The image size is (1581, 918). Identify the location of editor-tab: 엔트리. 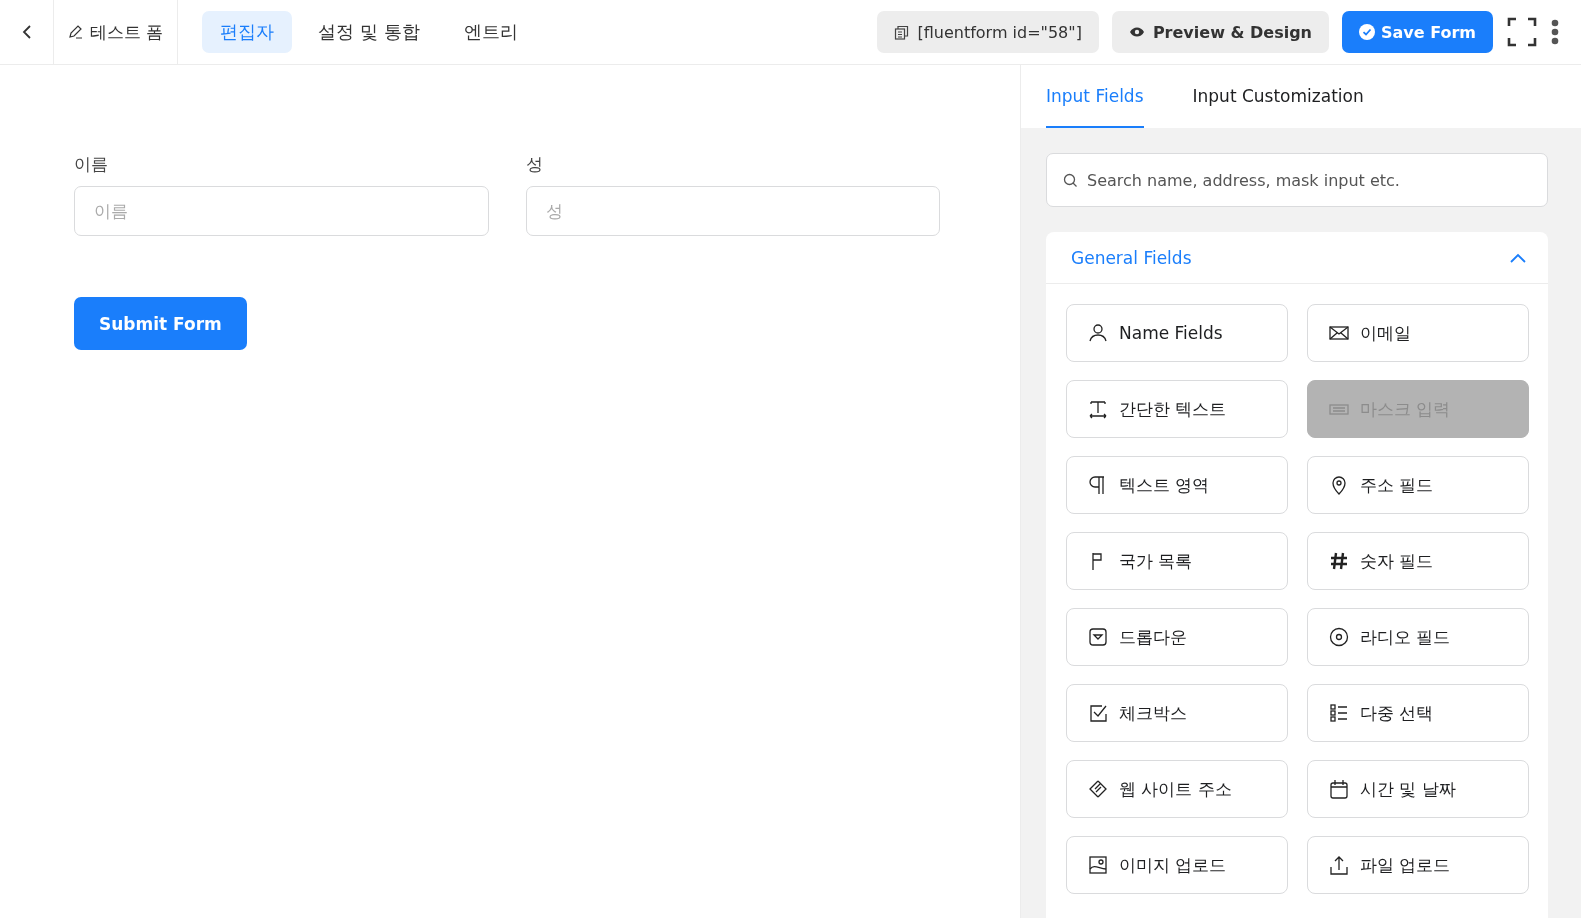
(490, 32).